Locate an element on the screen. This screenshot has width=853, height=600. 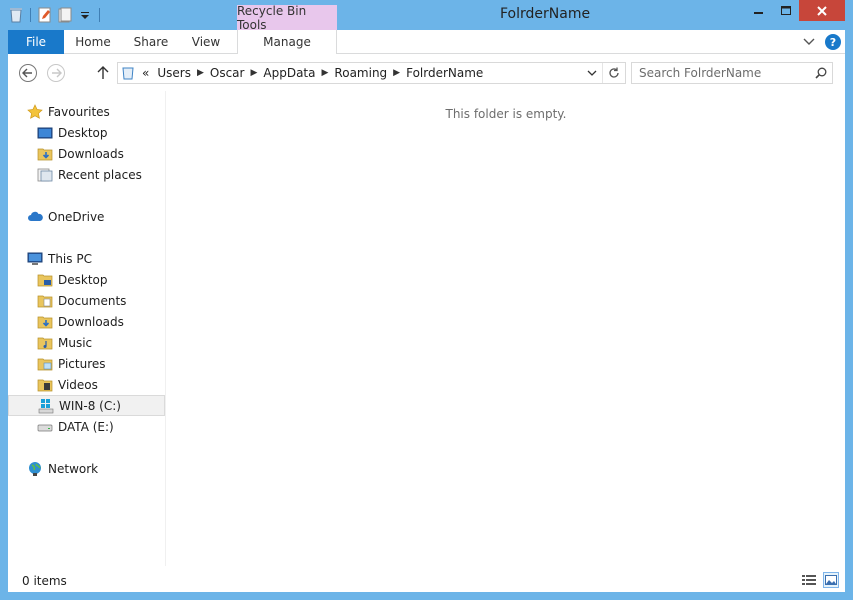
window-title-wrap: FolrderName is located at coordinates (530, 14).